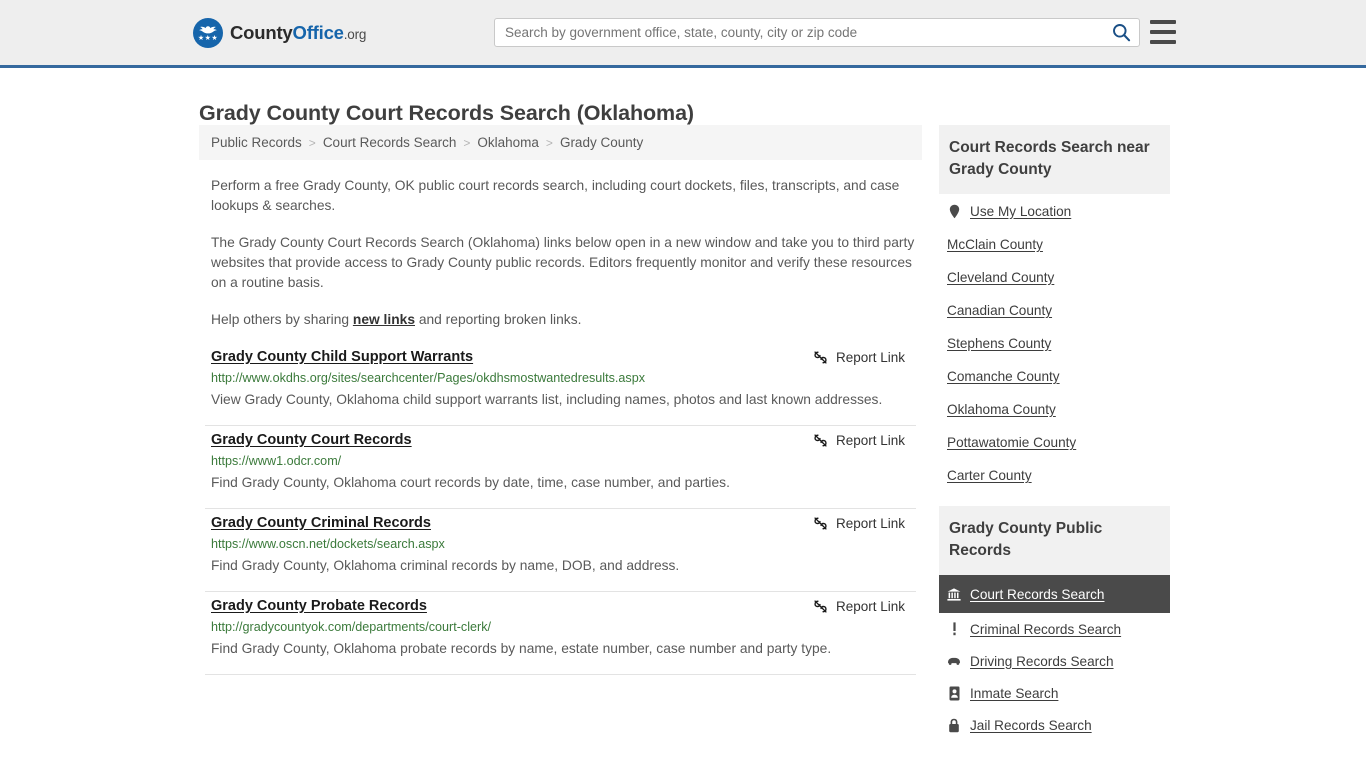 This screenshot has height=768, width=1366. What do you see at coordinates (208, 38) in the screenshot?
I see `stars-glyph: ★★★` at bounding box center [208, 38].